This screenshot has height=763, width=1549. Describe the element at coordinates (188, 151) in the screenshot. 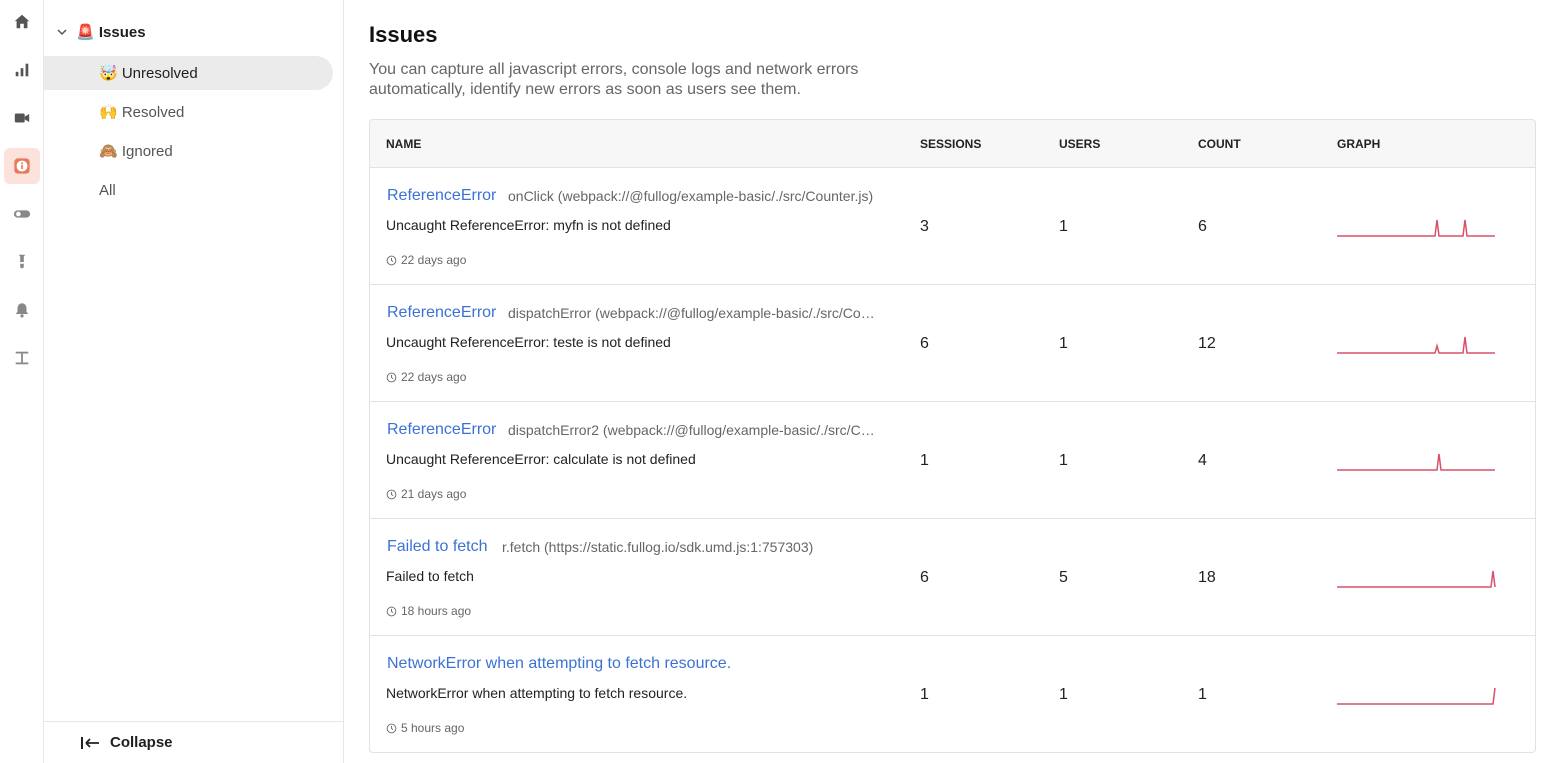

I see `sidebar-item-ignored: 🙈 Ignored` at that location.